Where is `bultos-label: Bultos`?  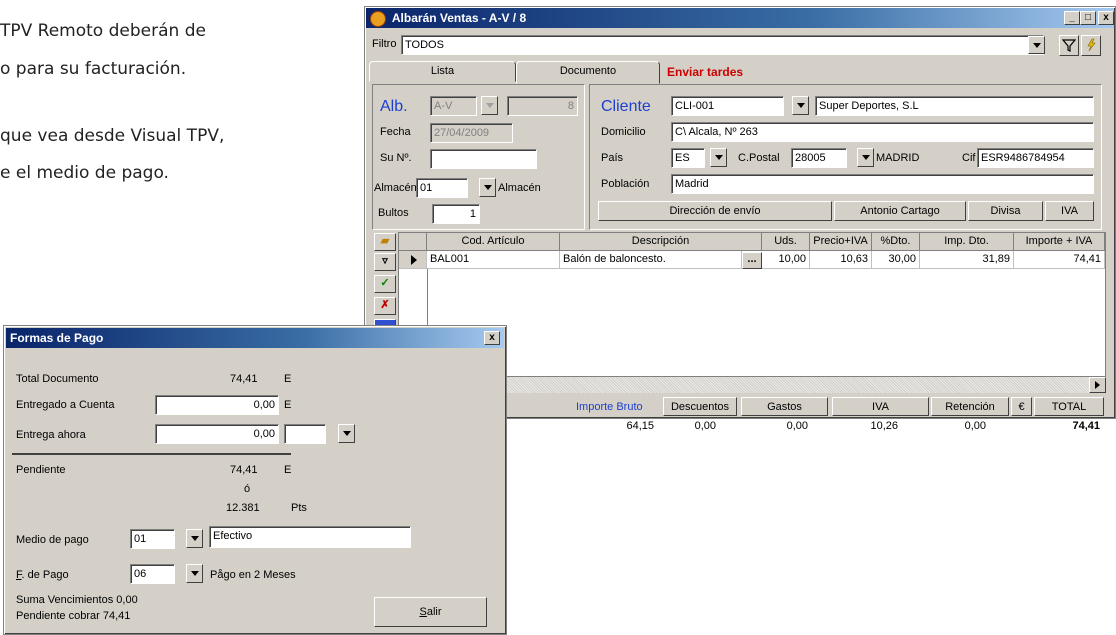
bultos-label: Bultos is located at coordinates (393, 213).